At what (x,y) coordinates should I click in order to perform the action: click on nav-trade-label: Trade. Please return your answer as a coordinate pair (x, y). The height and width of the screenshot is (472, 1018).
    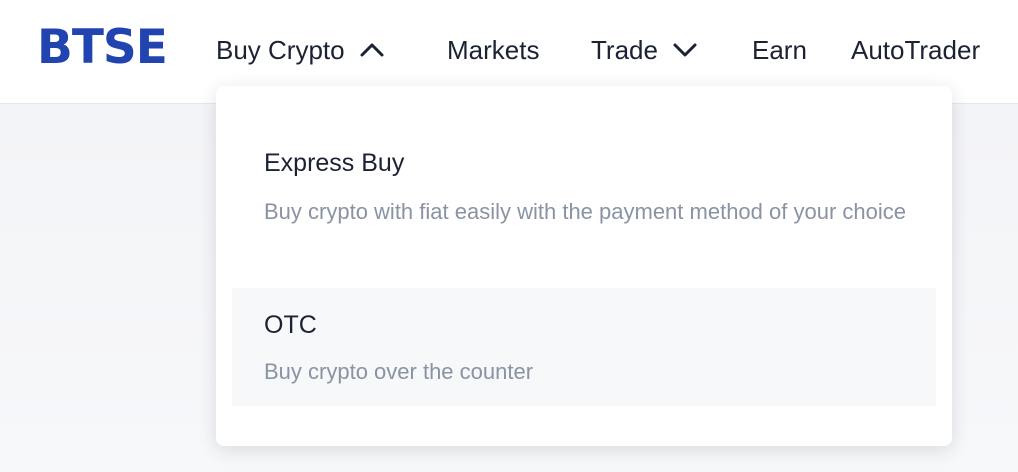
    Looking at the image, I should click on (624, 49).